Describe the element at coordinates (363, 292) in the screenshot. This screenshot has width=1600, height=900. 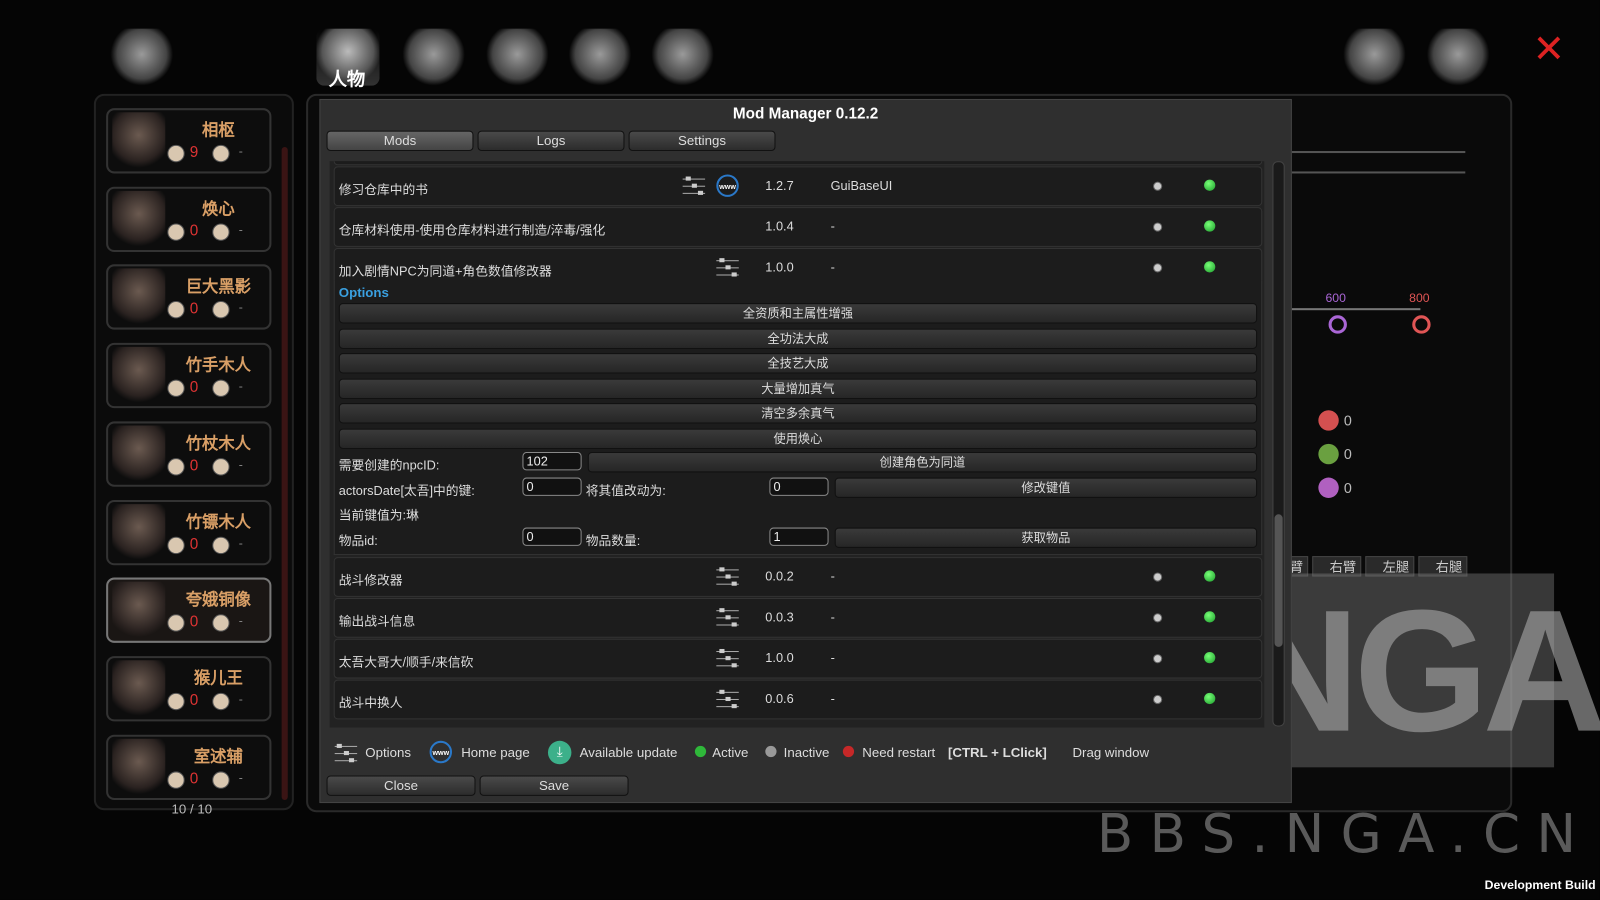
I see `options-label: Options` at that location.